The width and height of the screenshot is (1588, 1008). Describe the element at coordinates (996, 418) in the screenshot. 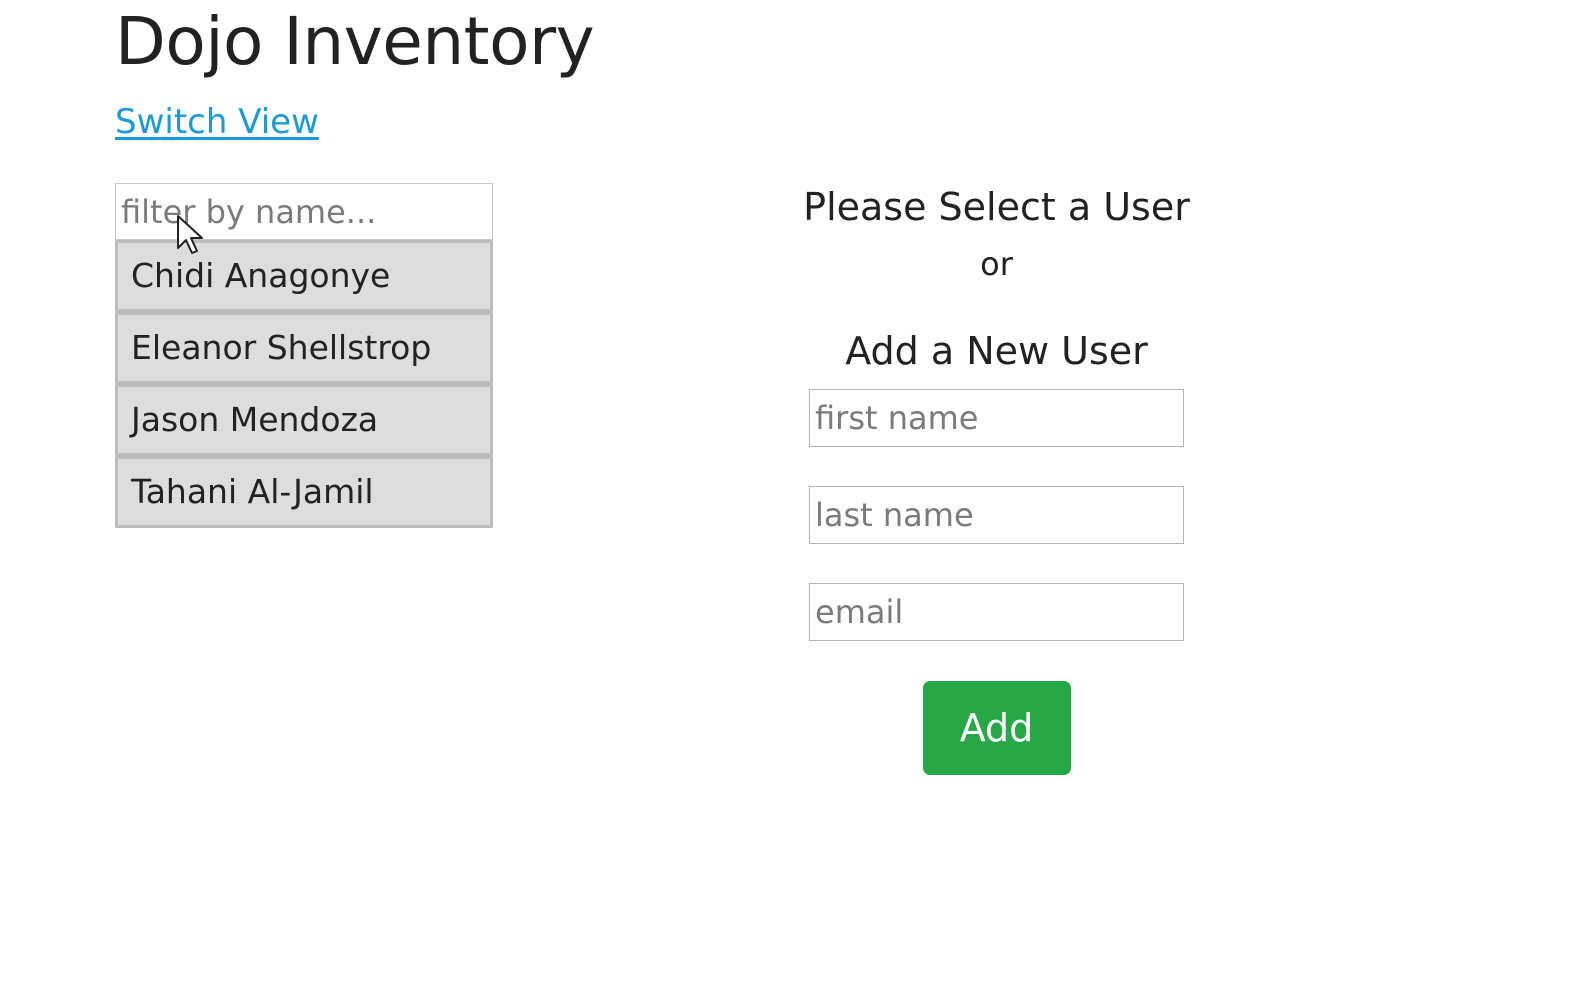

I see `first-name-field` at that location.